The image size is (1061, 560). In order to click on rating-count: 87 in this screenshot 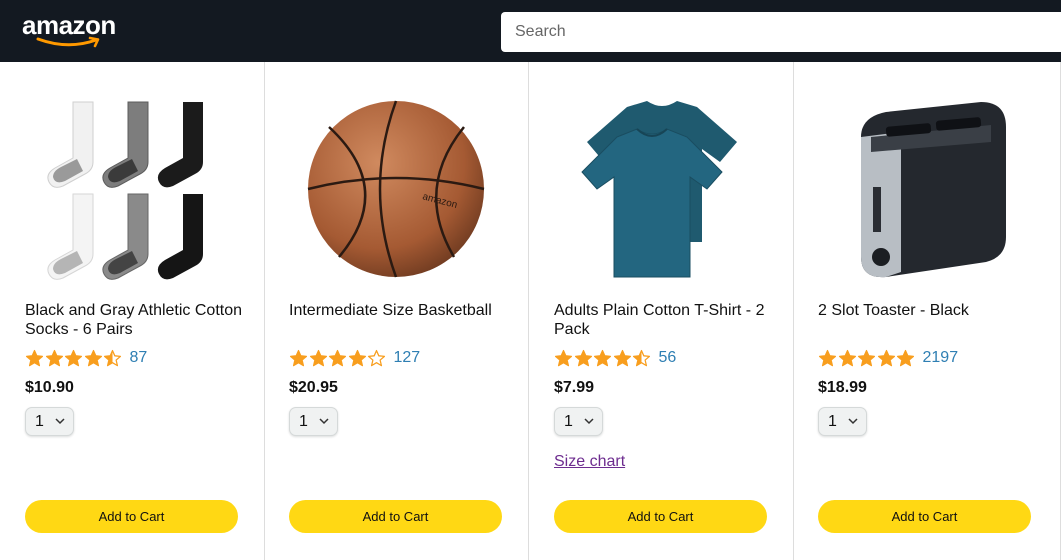, I will do `click(139, 358)`.